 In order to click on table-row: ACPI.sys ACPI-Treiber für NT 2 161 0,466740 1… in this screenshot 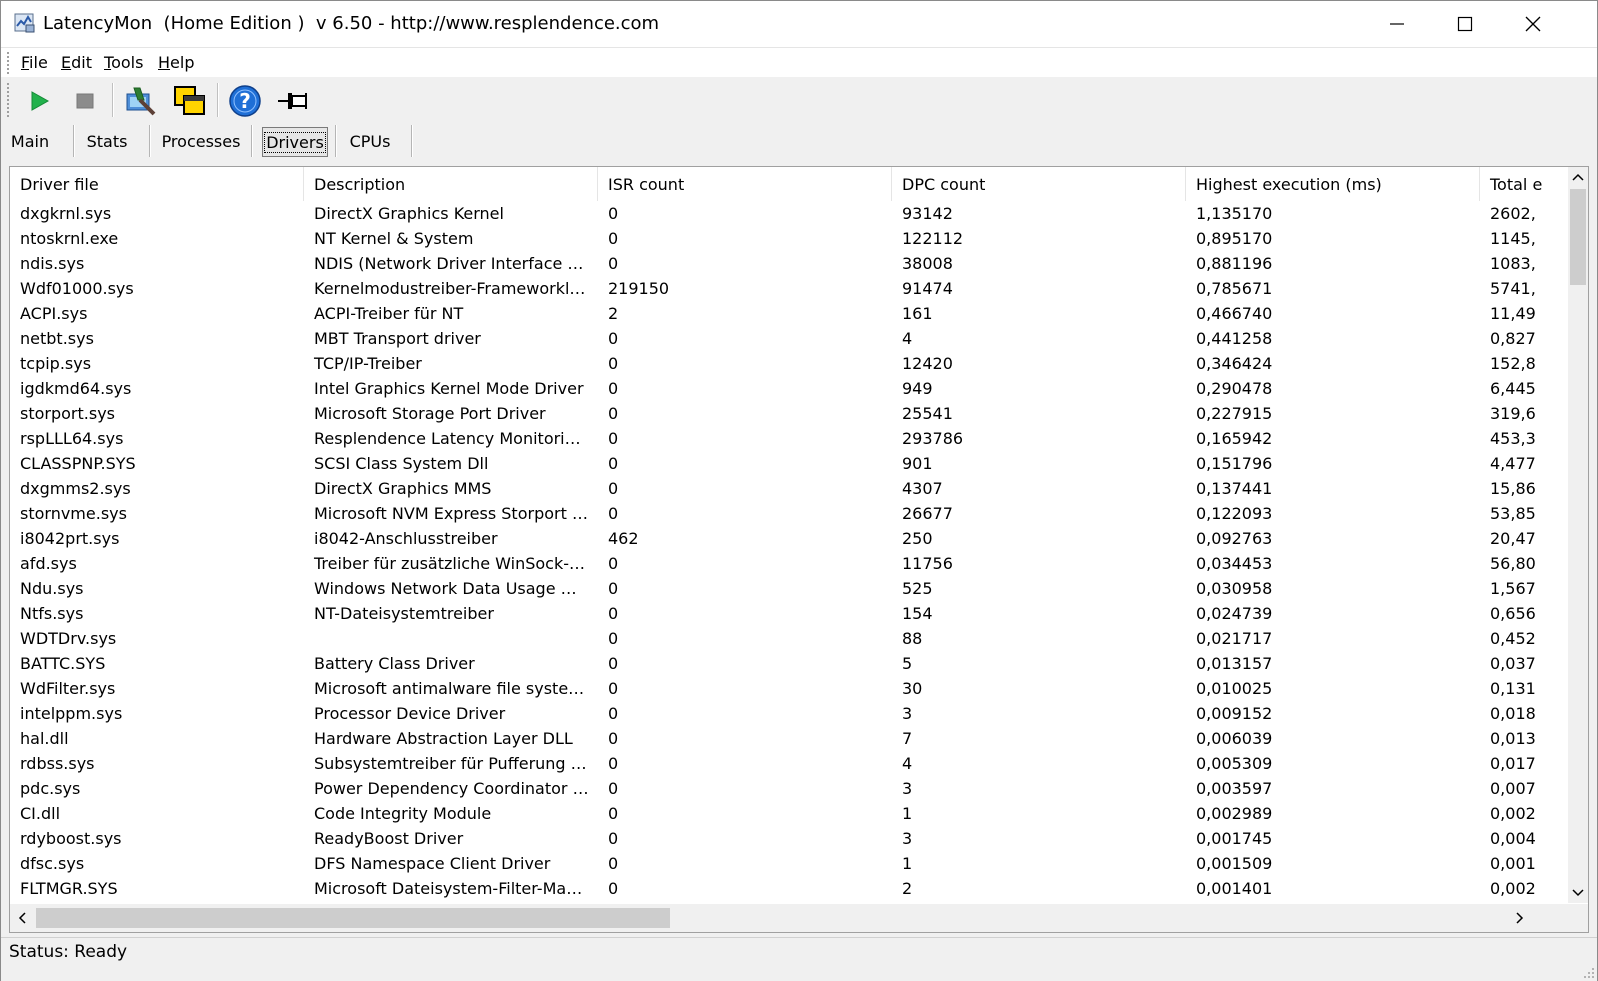, I will do `click(789, 313)`.